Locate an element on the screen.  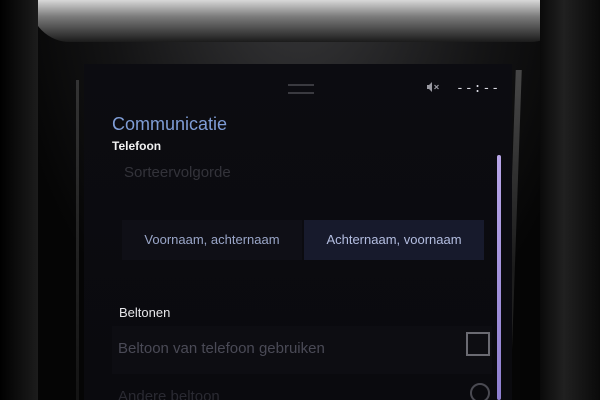
use-phone-ringtone-checkbox is located at coordinates (478, 344).